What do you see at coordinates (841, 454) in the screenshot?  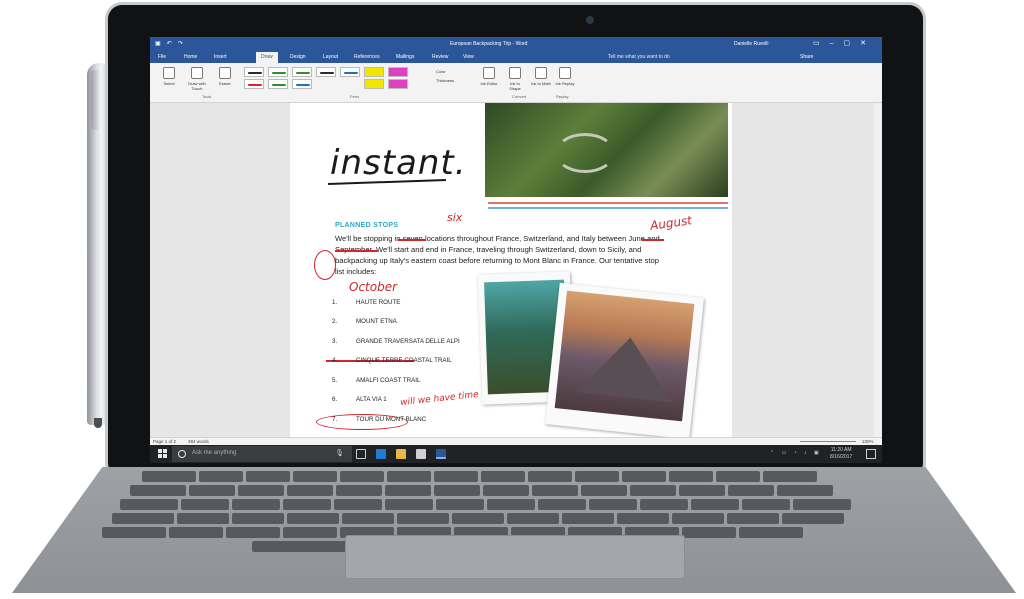 I see `taskbar-clock: 11:20 AM 8/16/2017` at bounding box center [841, 454].